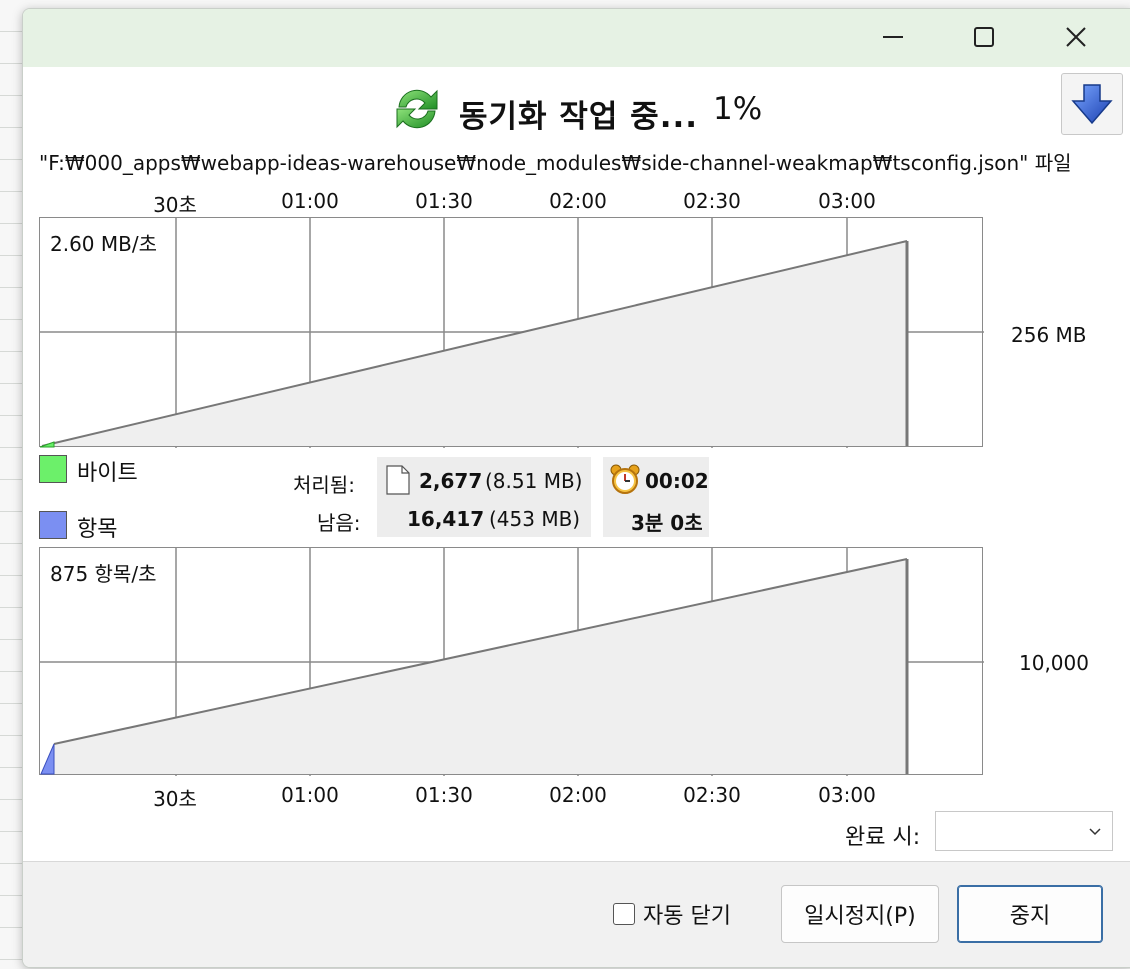 The height and width of the screenshot is (969, 1130). I want to click on minimize-icon, so click(893, 37).